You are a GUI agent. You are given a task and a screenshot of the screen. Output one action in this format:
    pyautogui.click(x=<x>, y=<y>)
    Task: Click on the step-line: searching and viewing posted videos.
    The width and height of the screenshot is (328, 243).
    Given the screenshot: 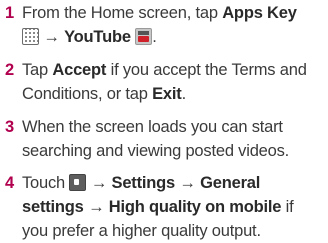 What is the action you would take?
    pyautogui.click(x=156, y=151)
    